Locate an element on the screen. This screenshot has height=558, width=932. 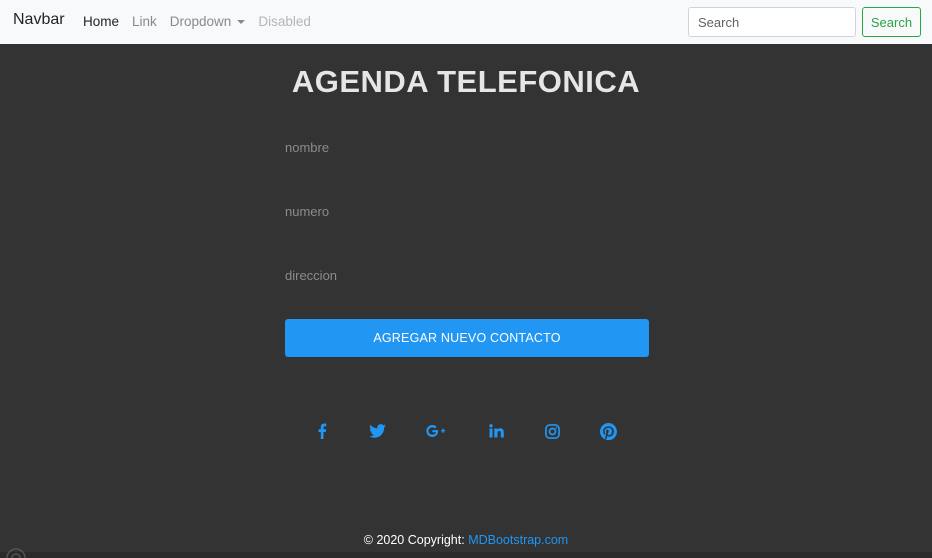
navbar-brand: Navbar is located at coordinates (39, 20).